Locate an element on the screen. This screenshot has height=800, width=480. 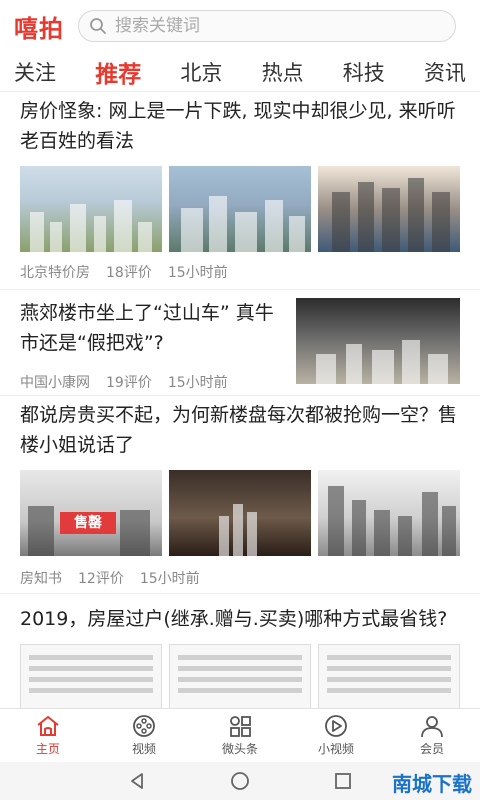
tab-redian: 热点 is located at coordinates (283, 72).